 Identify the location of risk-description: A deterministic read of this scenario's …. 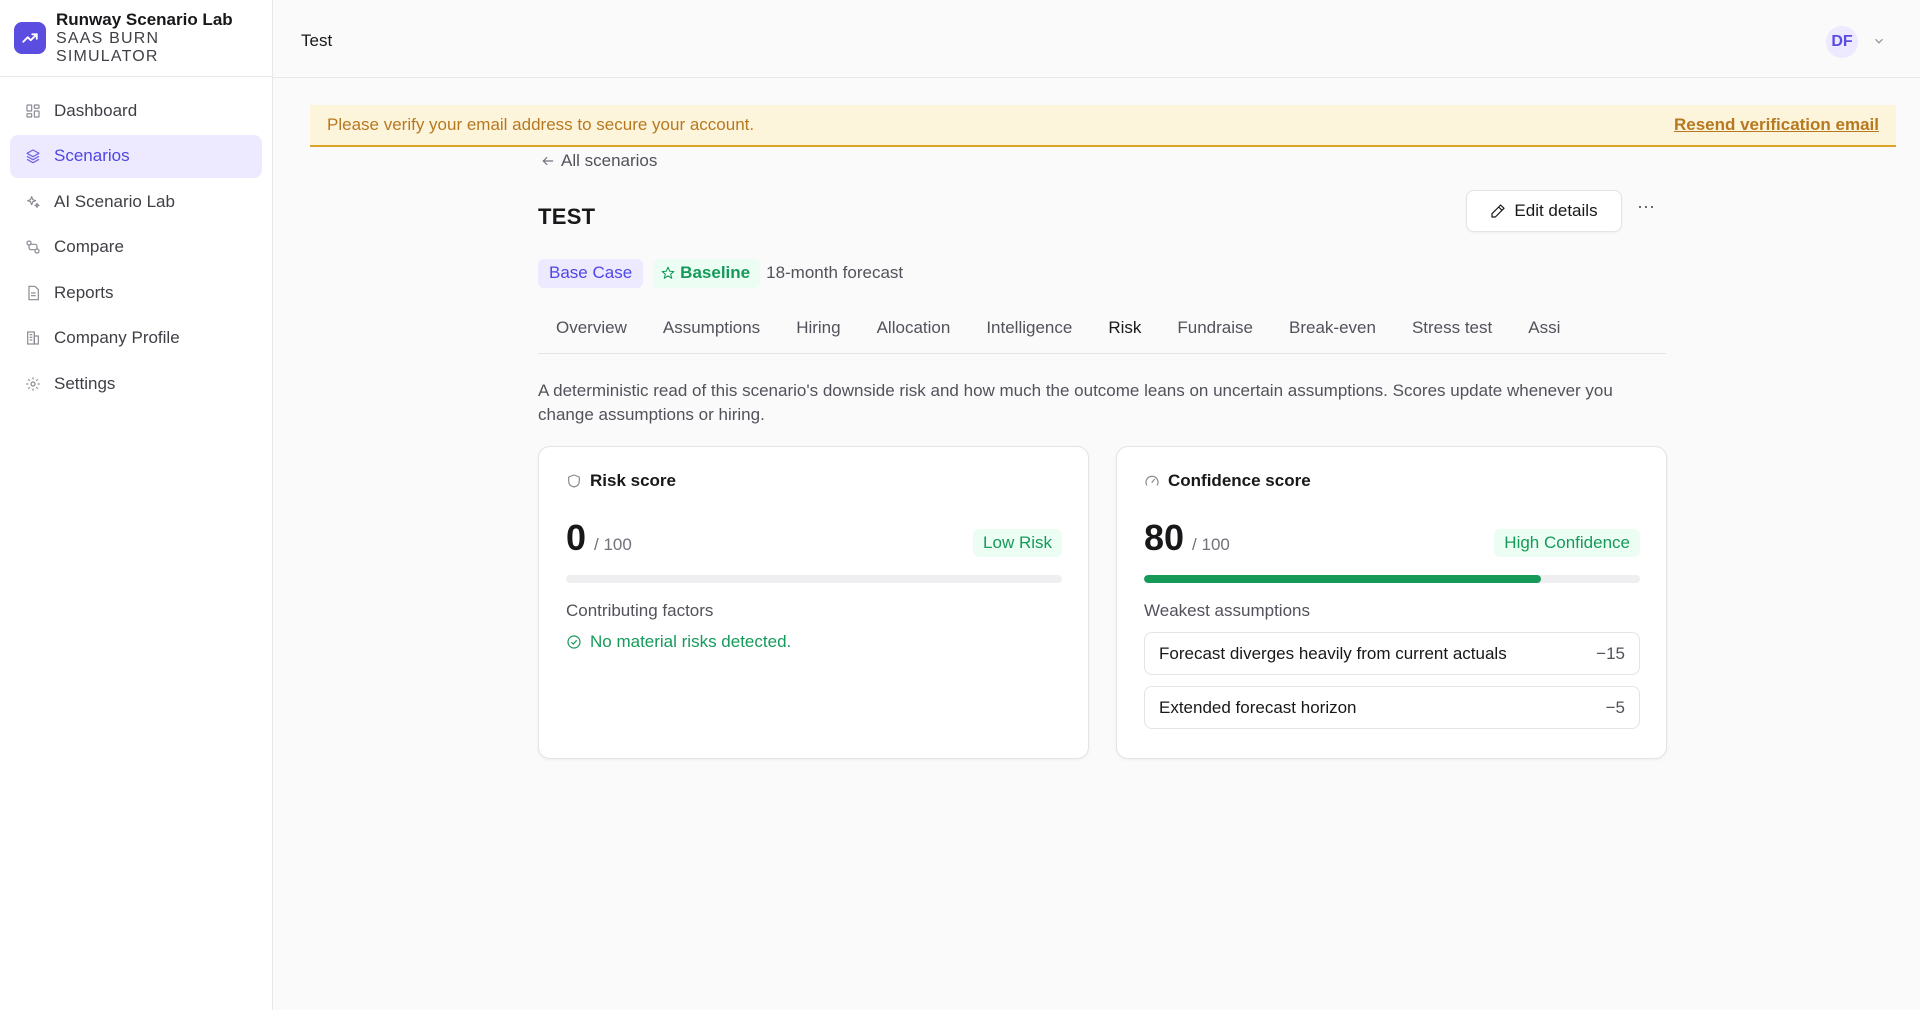
(1075, 402).